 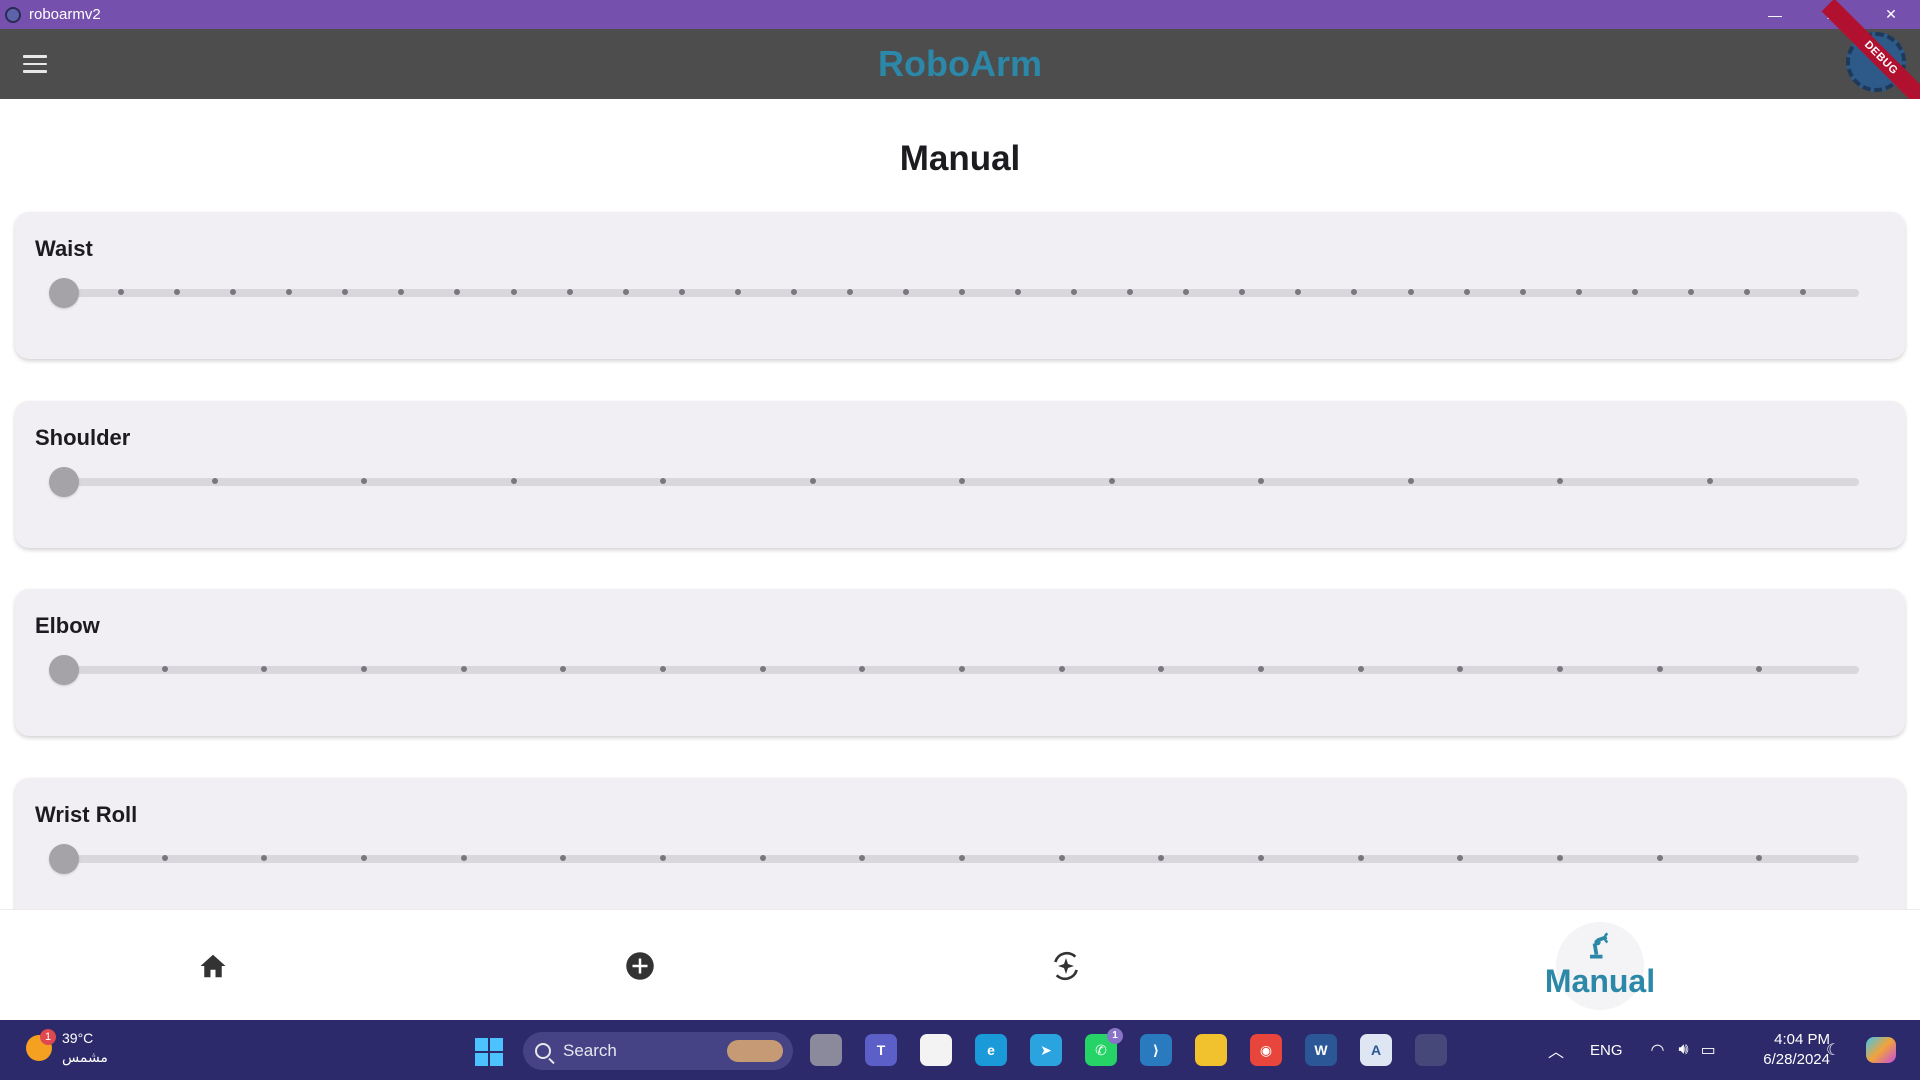 I want to click on nav-manual: Manual, so click(x=1600, y=965).